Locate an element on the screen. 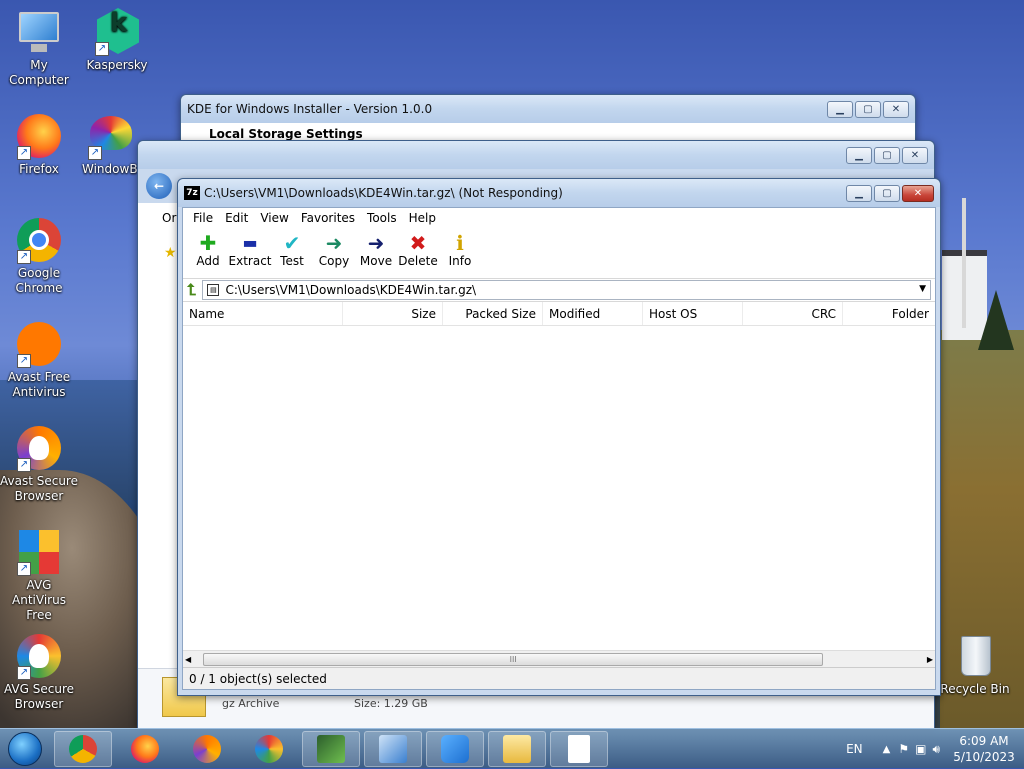  status-bar: 0 / 1 object(s) selected is located at coordinates (559, 678).